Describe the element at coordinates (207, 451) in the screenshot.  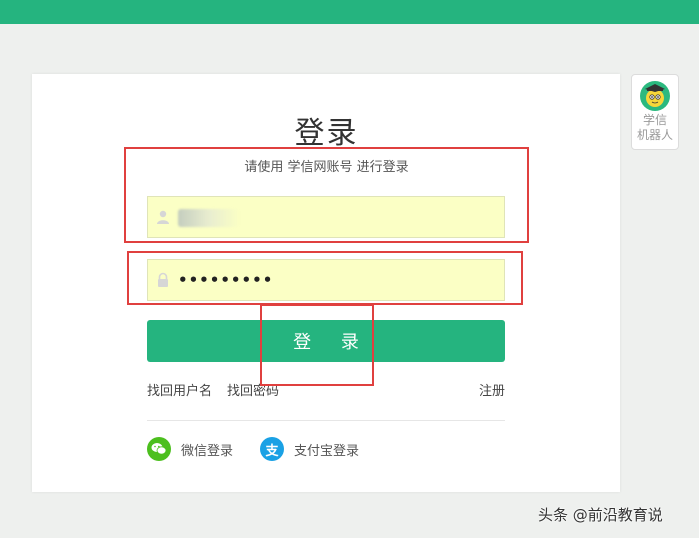
I see `wechat-login-label: 微信登录` at that location.